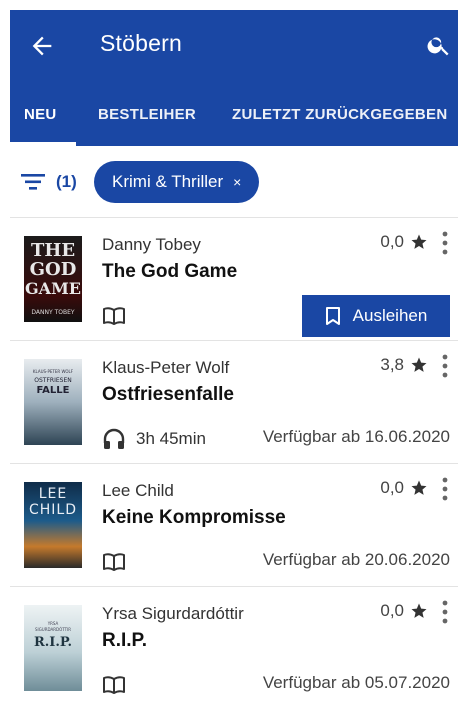 The width and height of the screenshot is (468, 709). Describe the element at coordinates (53, 525) in the screenshot. I see `book-cover: LEE CHILD` at that location.